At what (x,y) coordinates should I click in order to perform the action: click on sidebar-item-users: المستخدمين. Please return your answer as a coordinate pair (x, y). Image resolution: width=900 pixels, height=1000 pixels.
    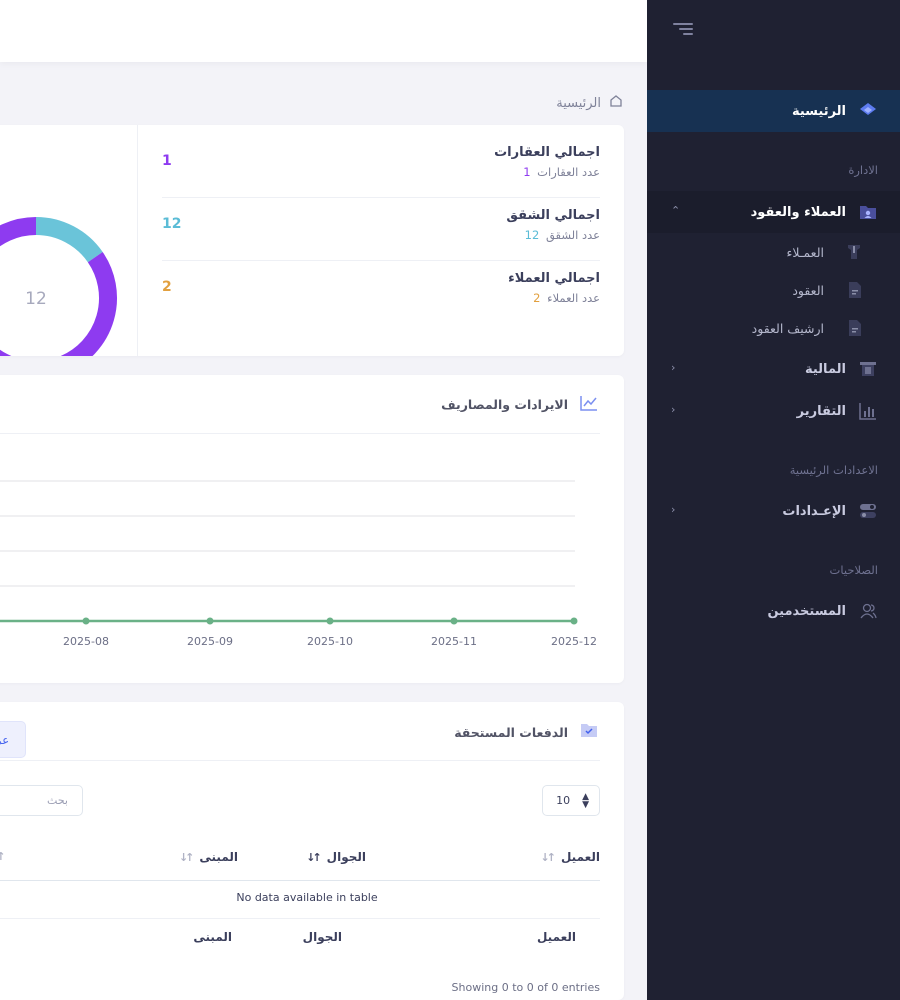
    Looking at the image, I should click on (773, 611).